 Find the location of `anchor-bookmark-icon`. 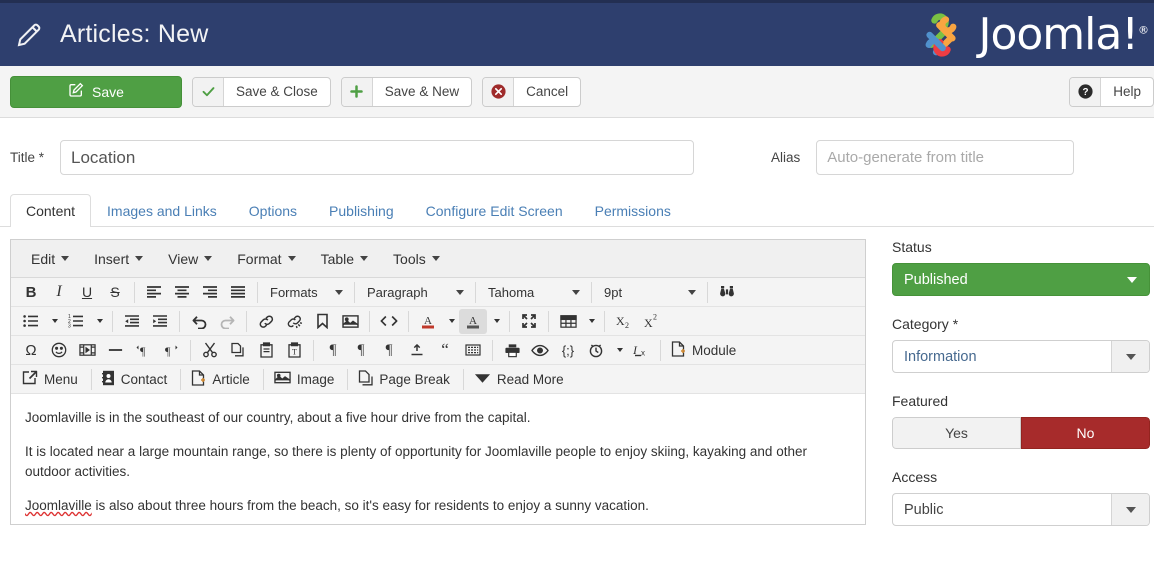

anchor-bookmark-icon is located at coordinates (322, 321).